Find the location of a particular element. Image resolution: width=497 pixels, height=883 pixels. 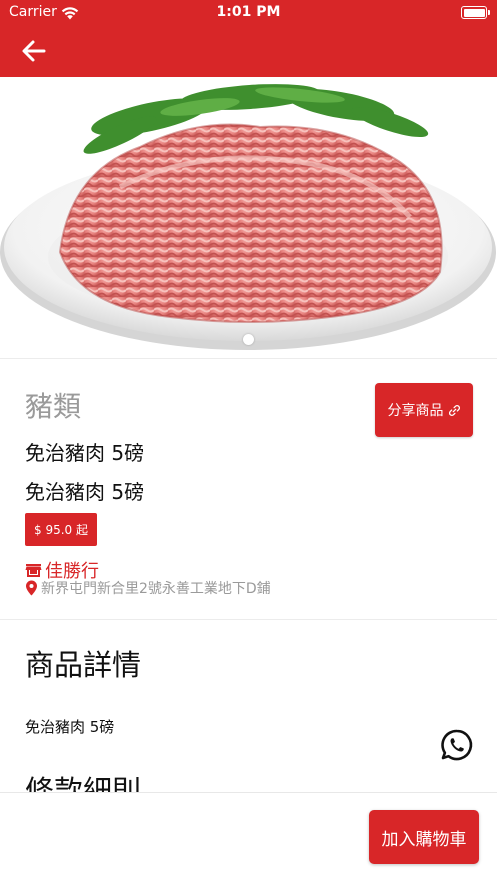

share-product-button: 分享商品 is located at coordinates (424, 410).